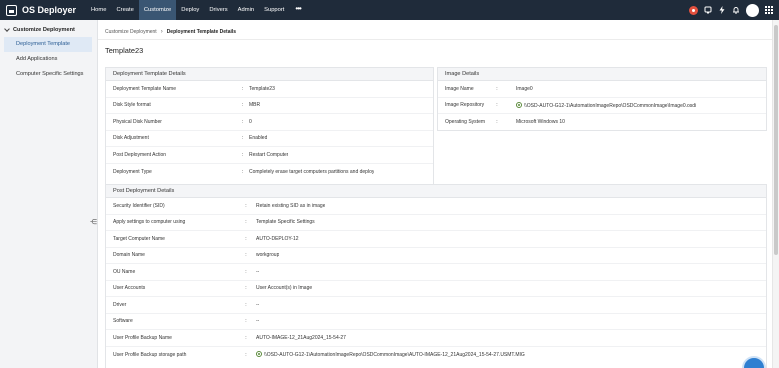 The height and width of the screenshot is (368, 779). What do you see at coordinates (436, 191) in the screenshot?
I see `panel-title: Post Deployment Details` at bounding box center [436, 191].